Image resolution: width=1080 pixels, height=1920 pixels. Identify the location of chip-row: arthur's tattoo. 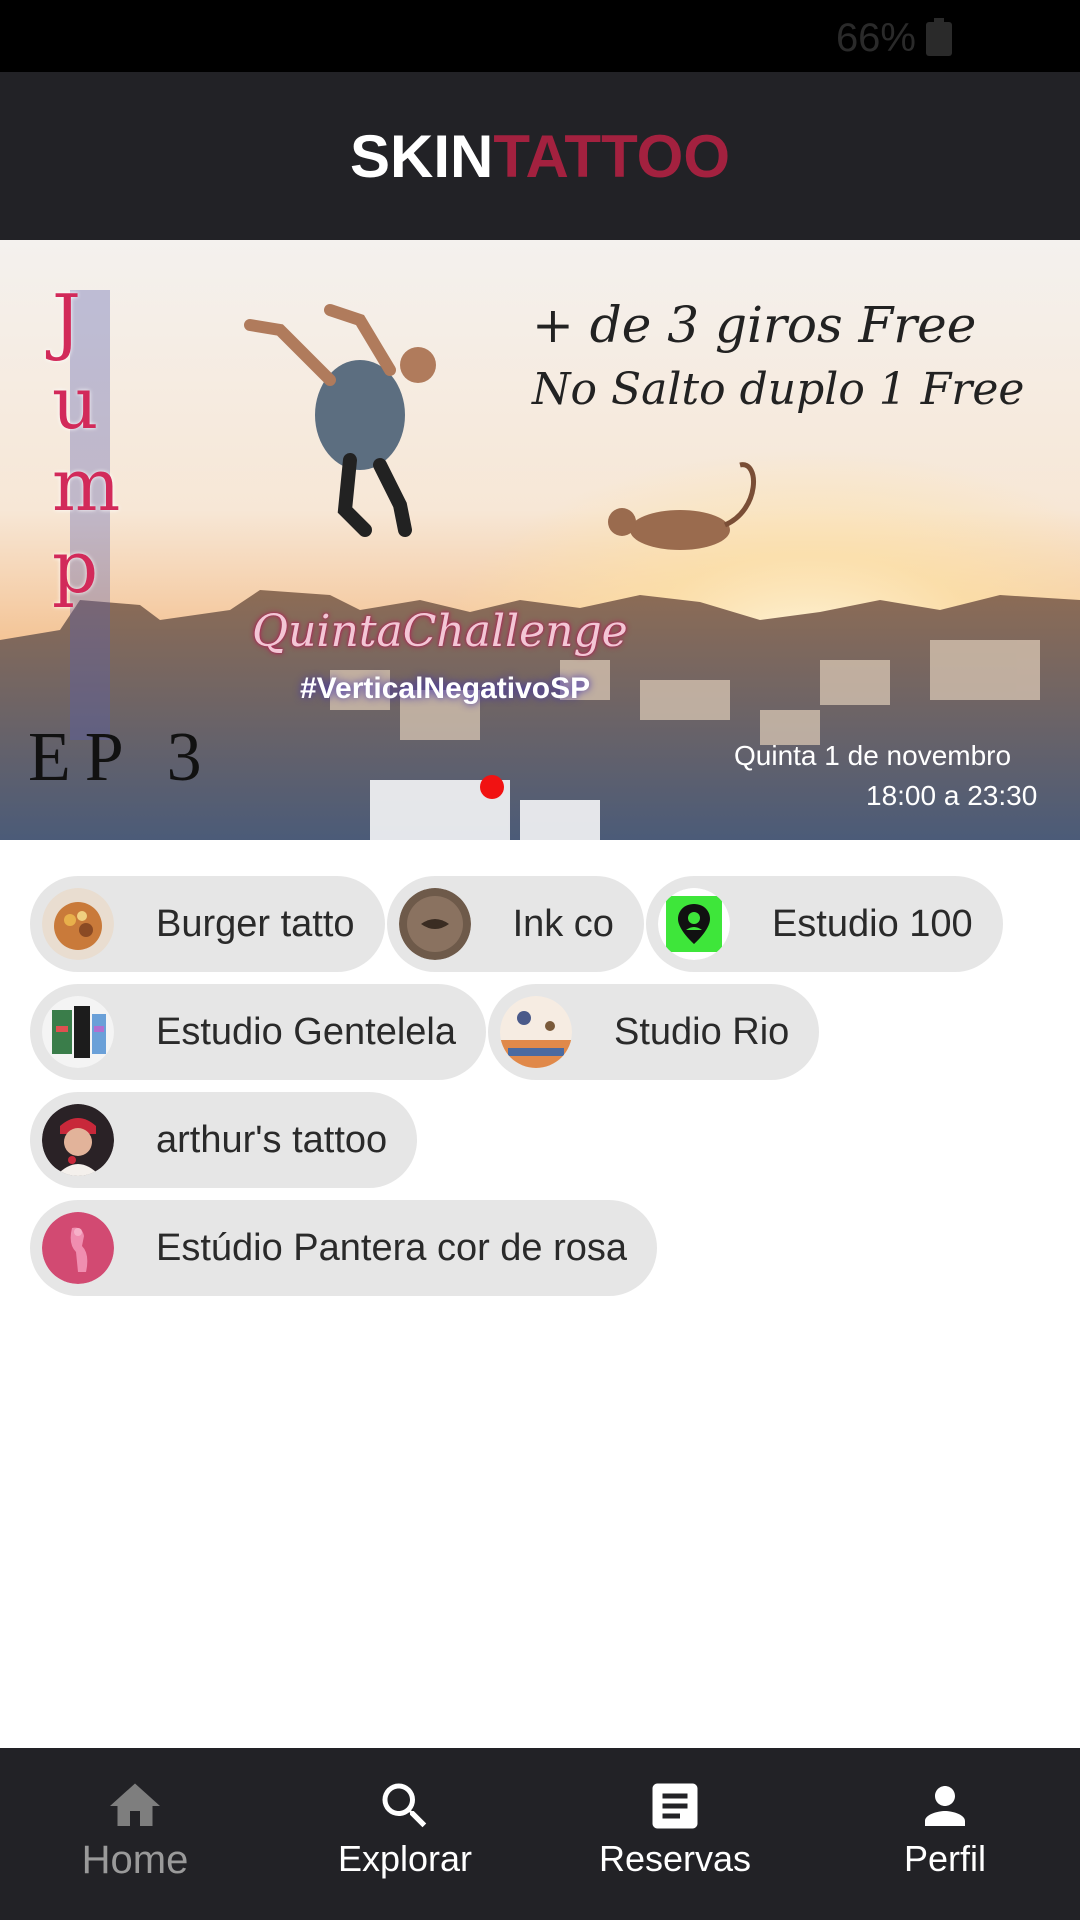
(540, 1140).